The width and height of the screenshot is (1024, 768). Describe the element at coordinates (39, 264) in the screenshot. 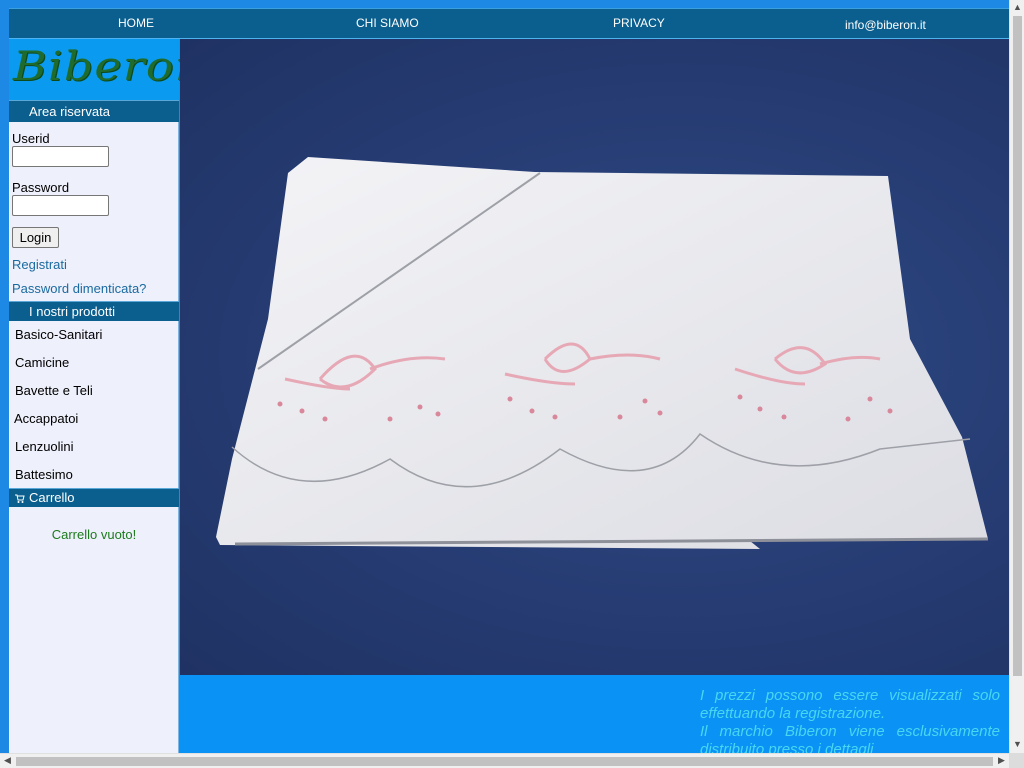

I see `register-link: Registrati` at that location.